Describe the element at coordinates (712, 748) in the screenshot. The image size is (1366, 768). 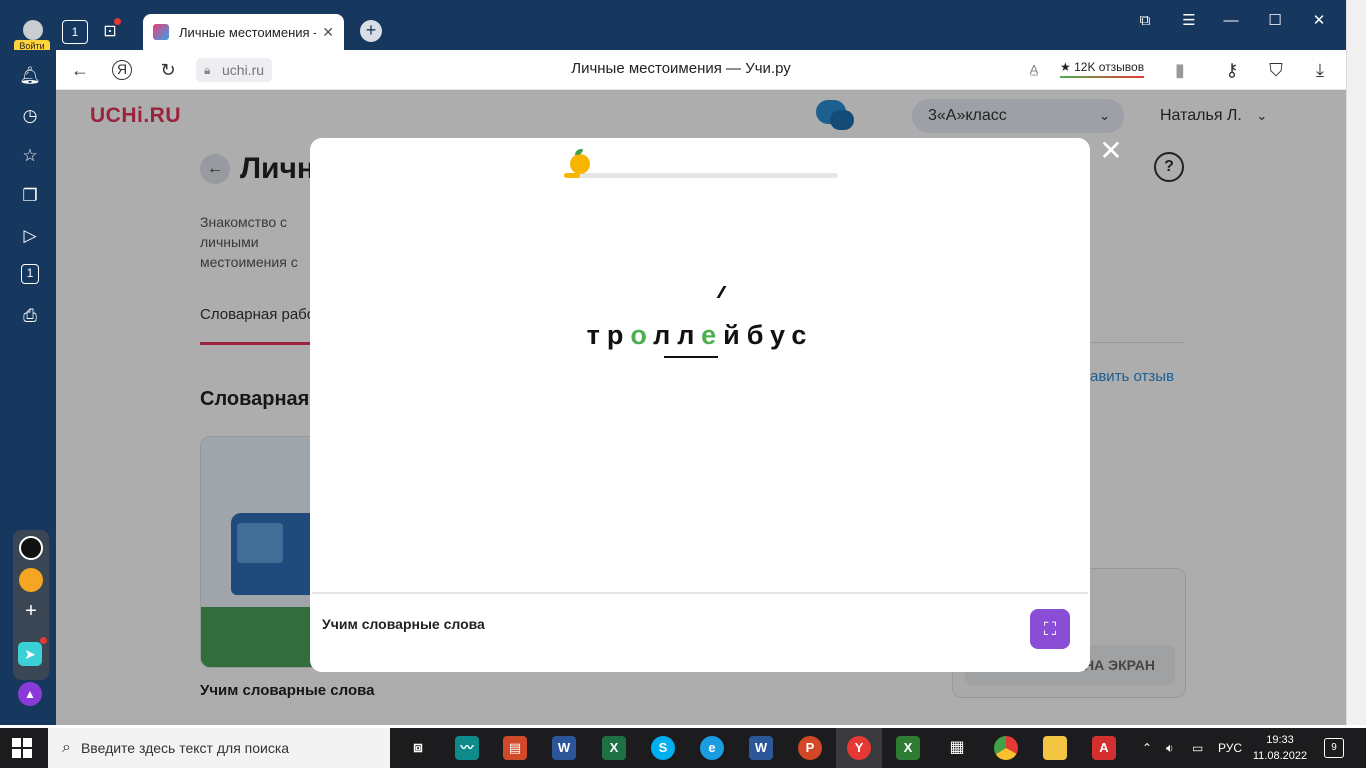
I see `edge-icon: e` at that location.